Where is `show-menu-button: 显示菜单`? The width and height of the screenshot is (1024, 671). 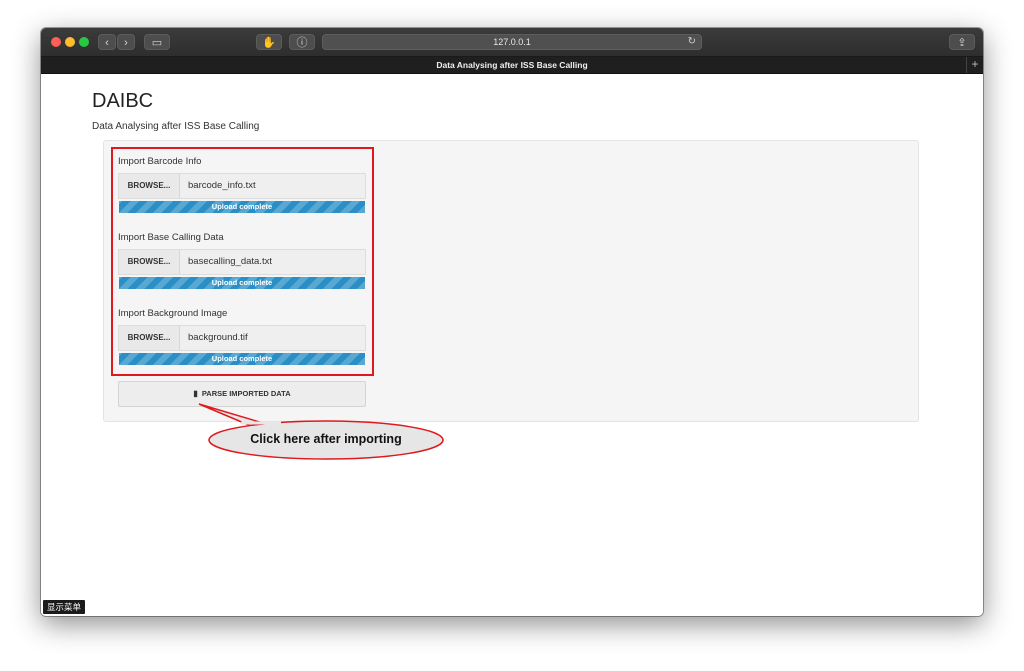 show-menu-button: 显示菜单 is located at coordinates (64, 607).